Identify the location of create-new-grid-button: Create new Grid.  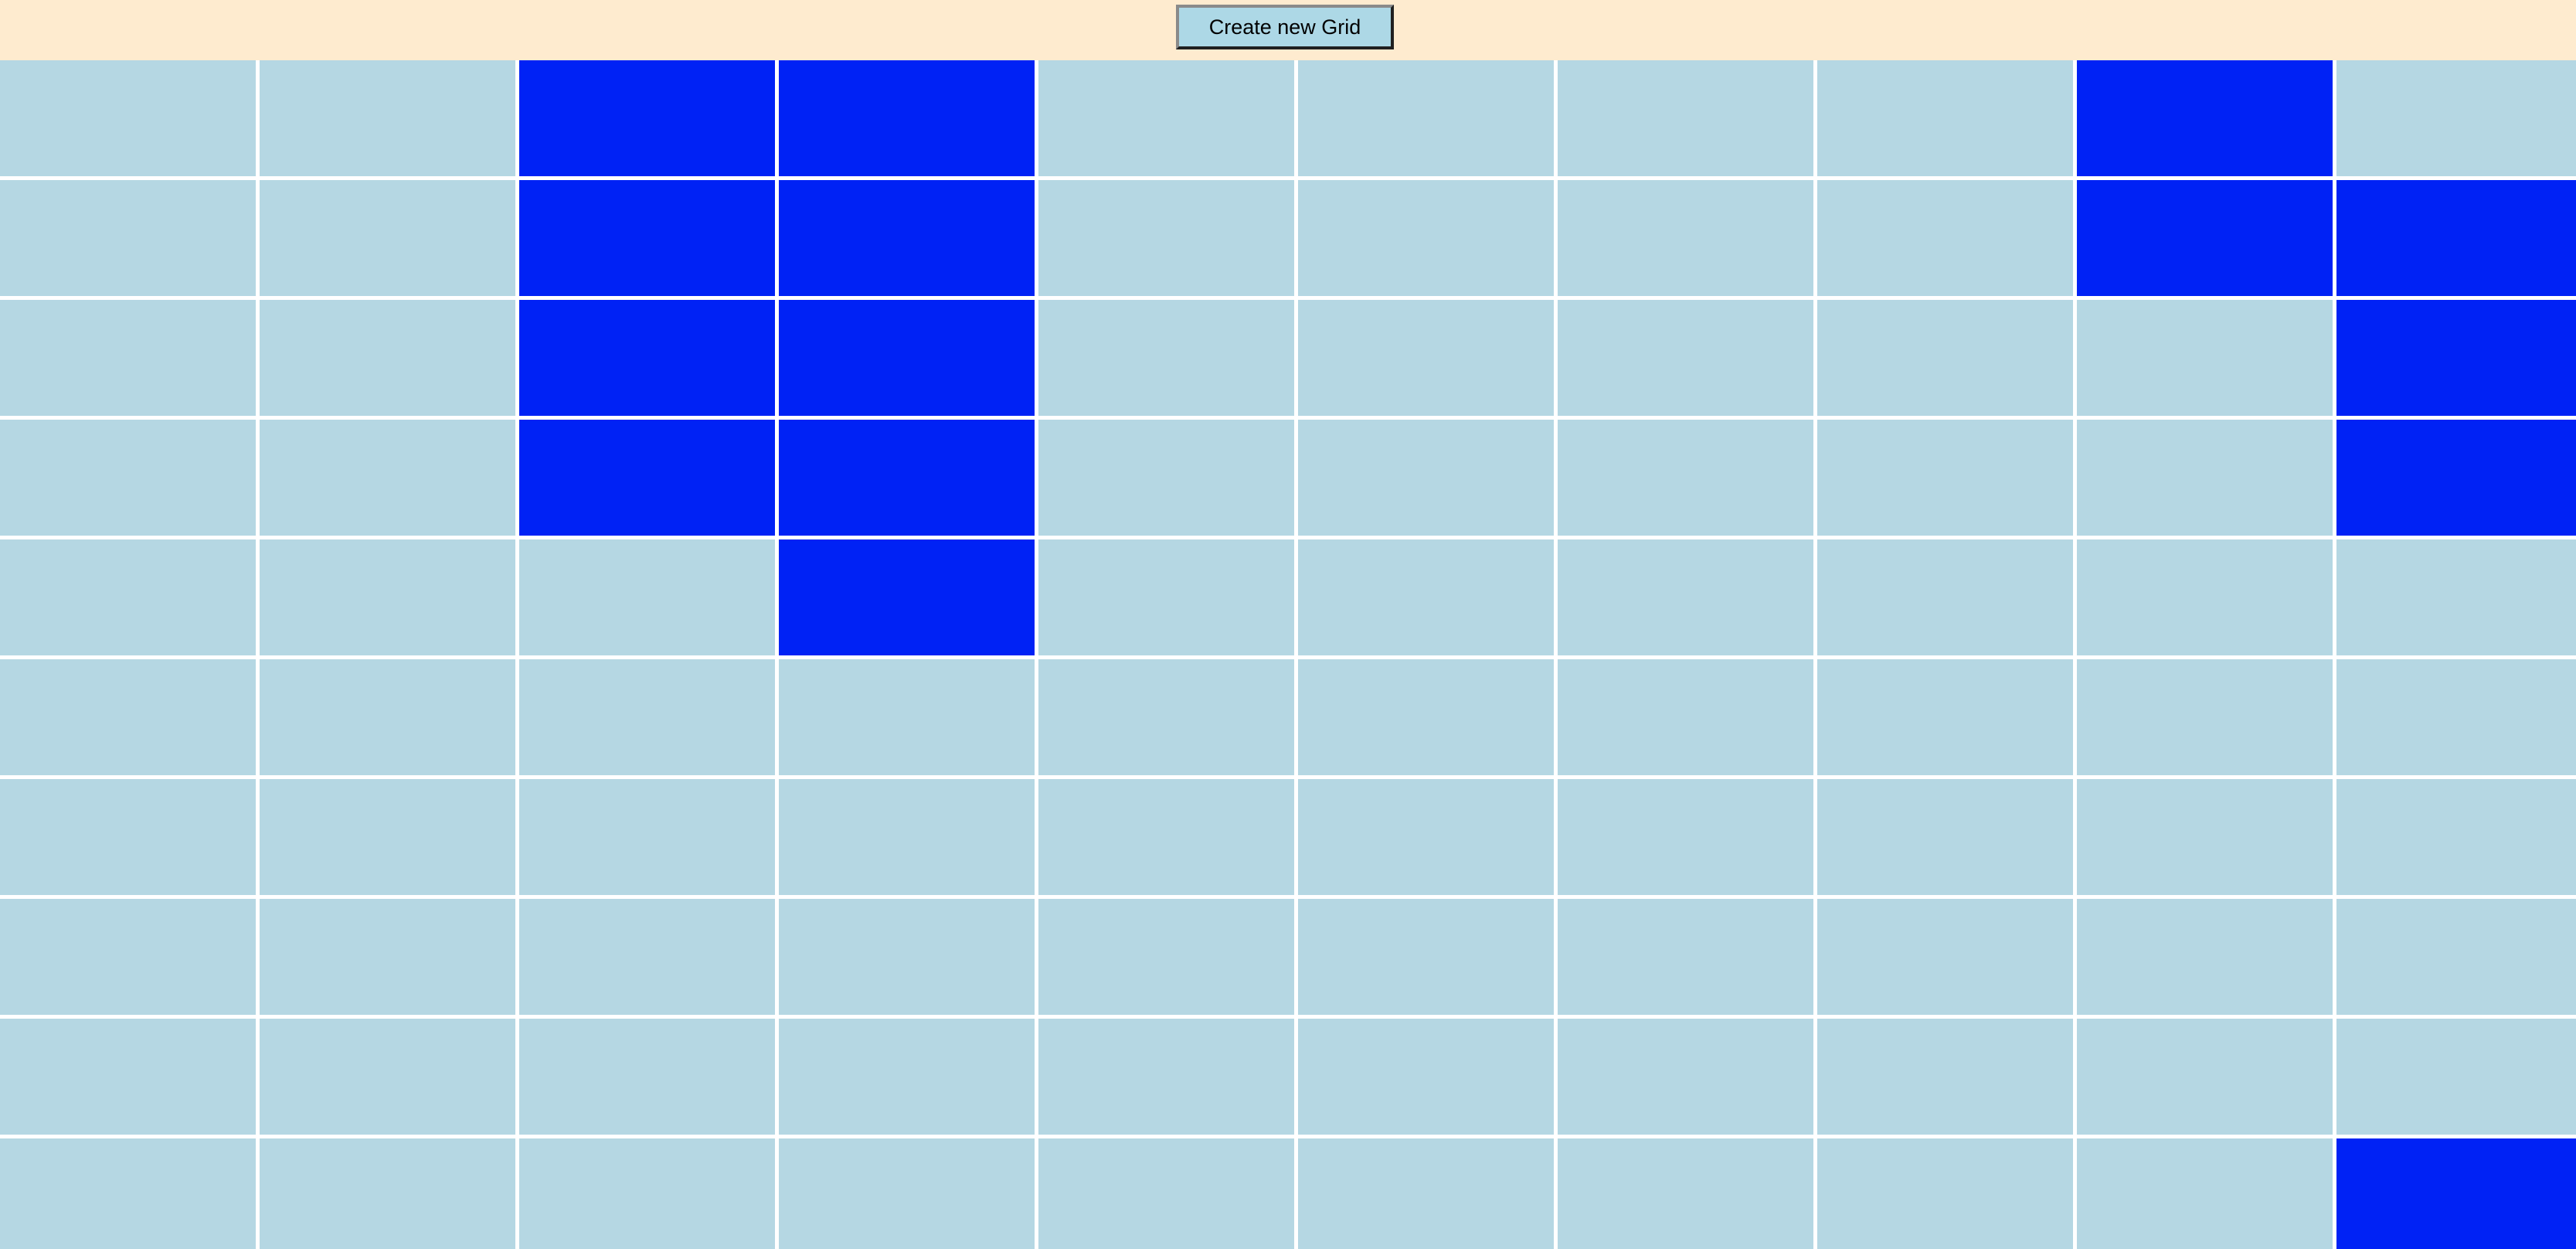
(1285, 27).